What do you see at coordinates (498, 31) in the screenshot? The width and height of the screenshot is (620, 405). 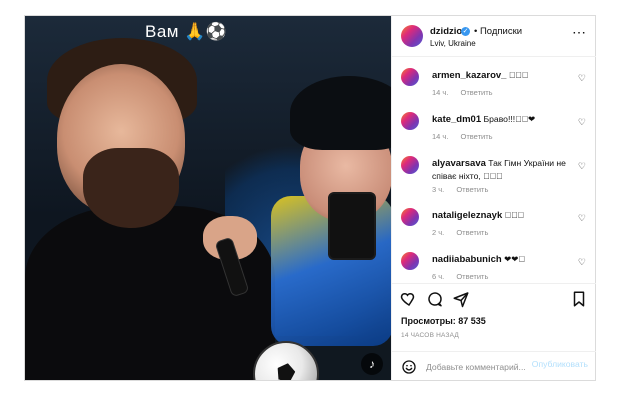 I see `following-label: • Подписки` at bounding box center [498, 31].